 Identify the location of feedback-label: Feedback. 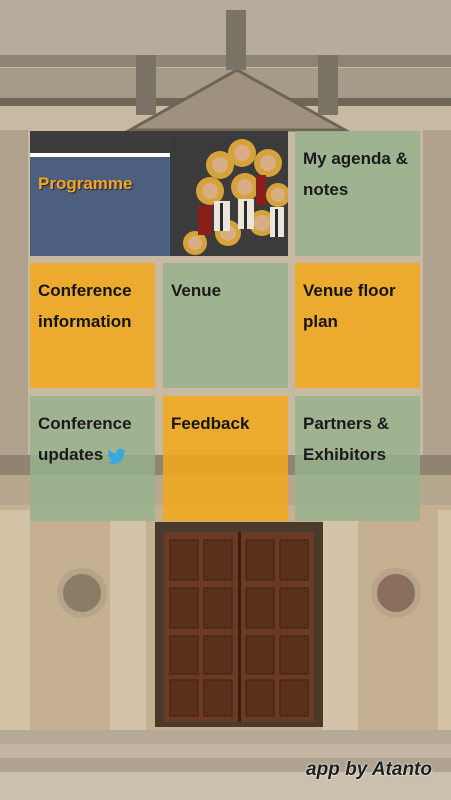
(210, 423).